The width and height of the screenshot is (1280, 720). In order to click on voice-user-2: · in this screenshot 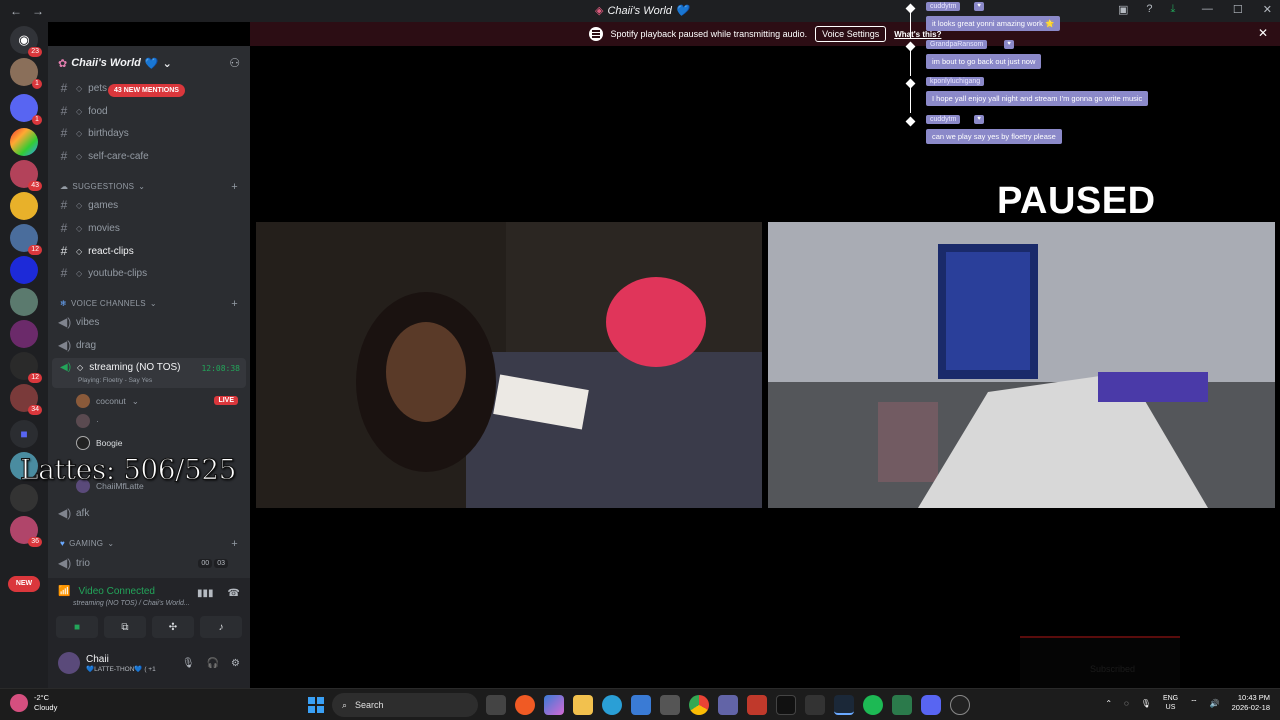, I will do `click(87, 421)`.